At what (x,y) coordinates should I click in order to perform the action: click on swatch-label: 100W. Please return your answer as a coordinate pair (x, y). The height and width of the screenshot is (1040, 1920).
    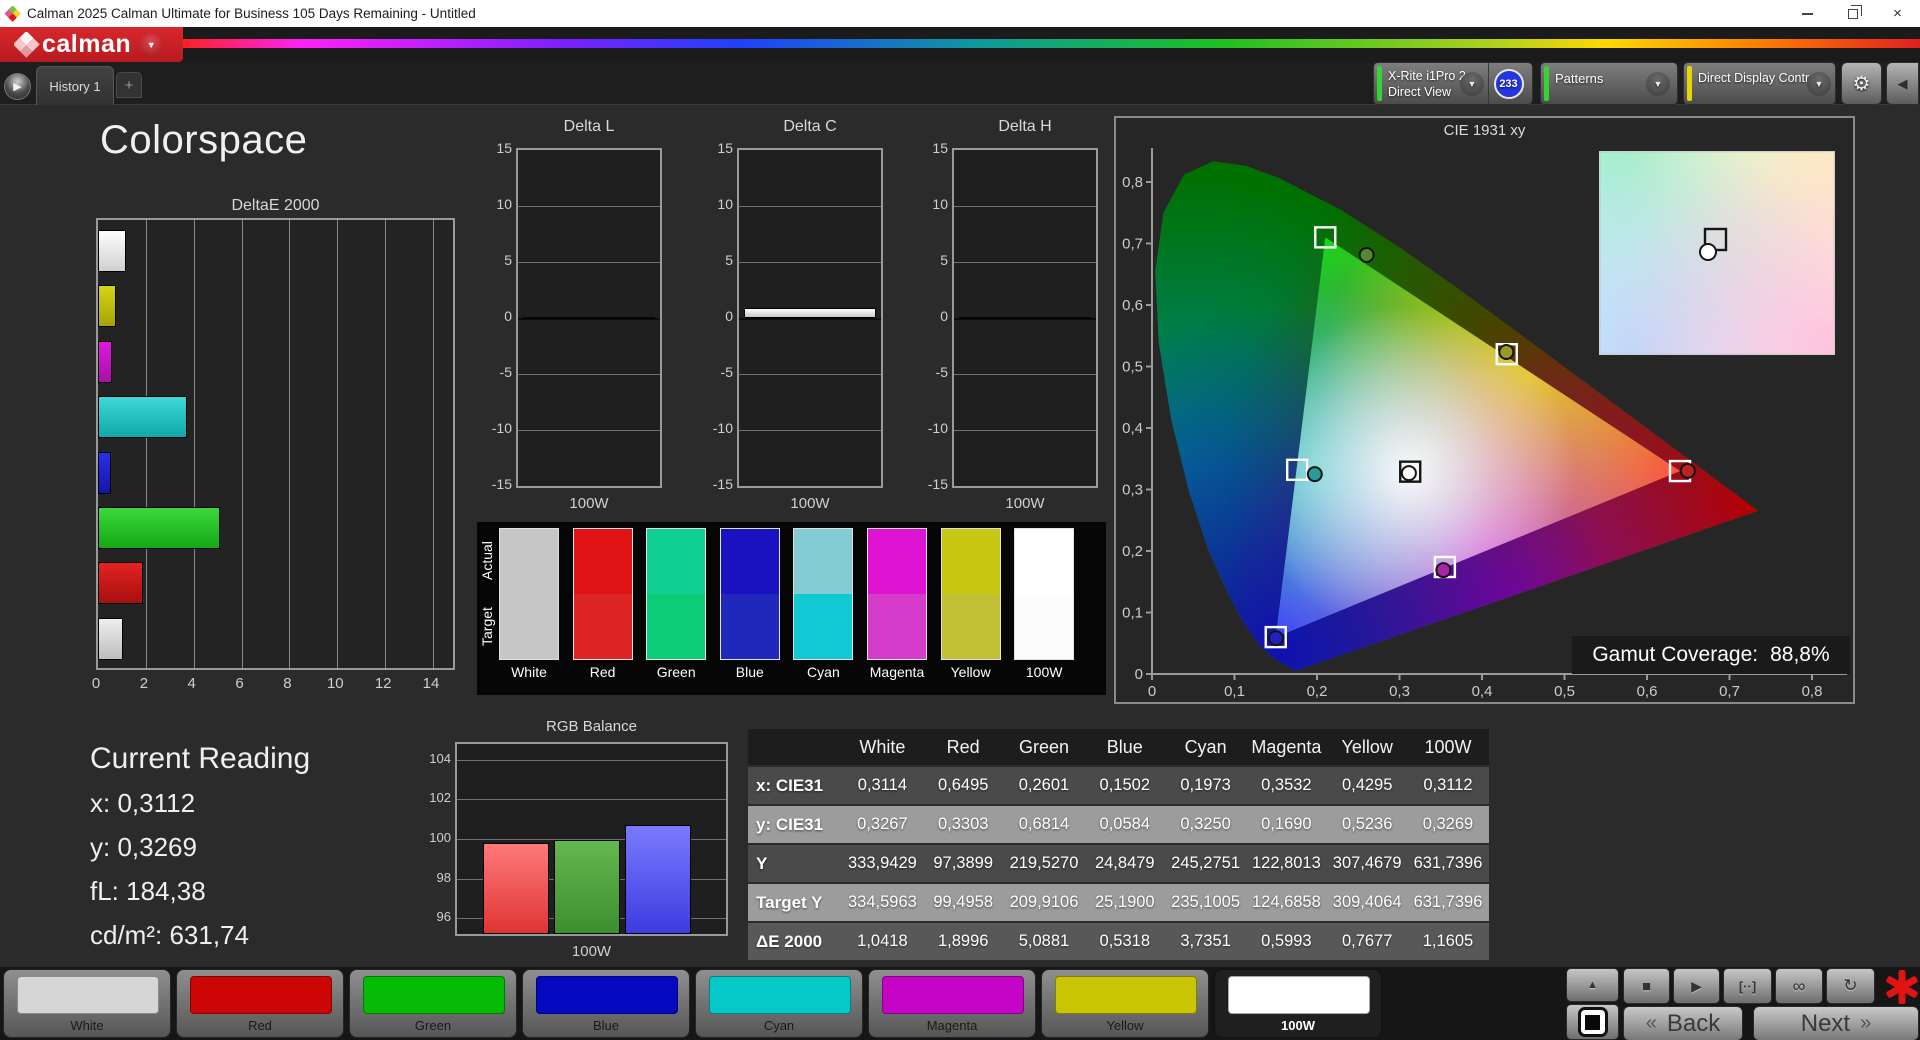
    Looking at the image, I should click on (1044, 672).